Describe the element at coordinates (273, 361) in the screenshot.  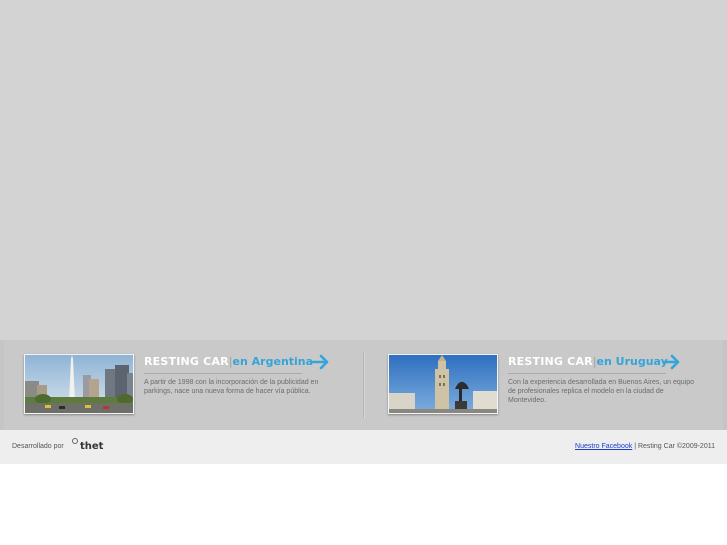
I see `location-label: en Argentina` at that location.